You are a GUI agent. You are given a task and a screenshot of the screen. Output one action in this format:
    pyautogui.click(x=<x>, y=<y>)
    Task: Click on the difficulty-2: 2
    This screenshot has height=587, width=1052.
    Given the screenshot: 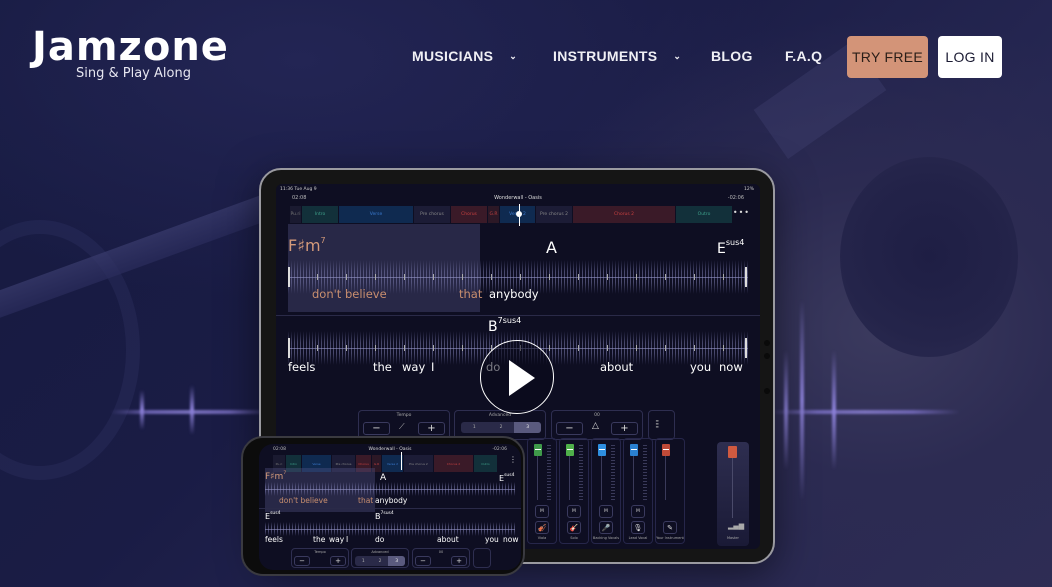 What is the action you would take?
    pyautogui.click(x=501, y=427)
    